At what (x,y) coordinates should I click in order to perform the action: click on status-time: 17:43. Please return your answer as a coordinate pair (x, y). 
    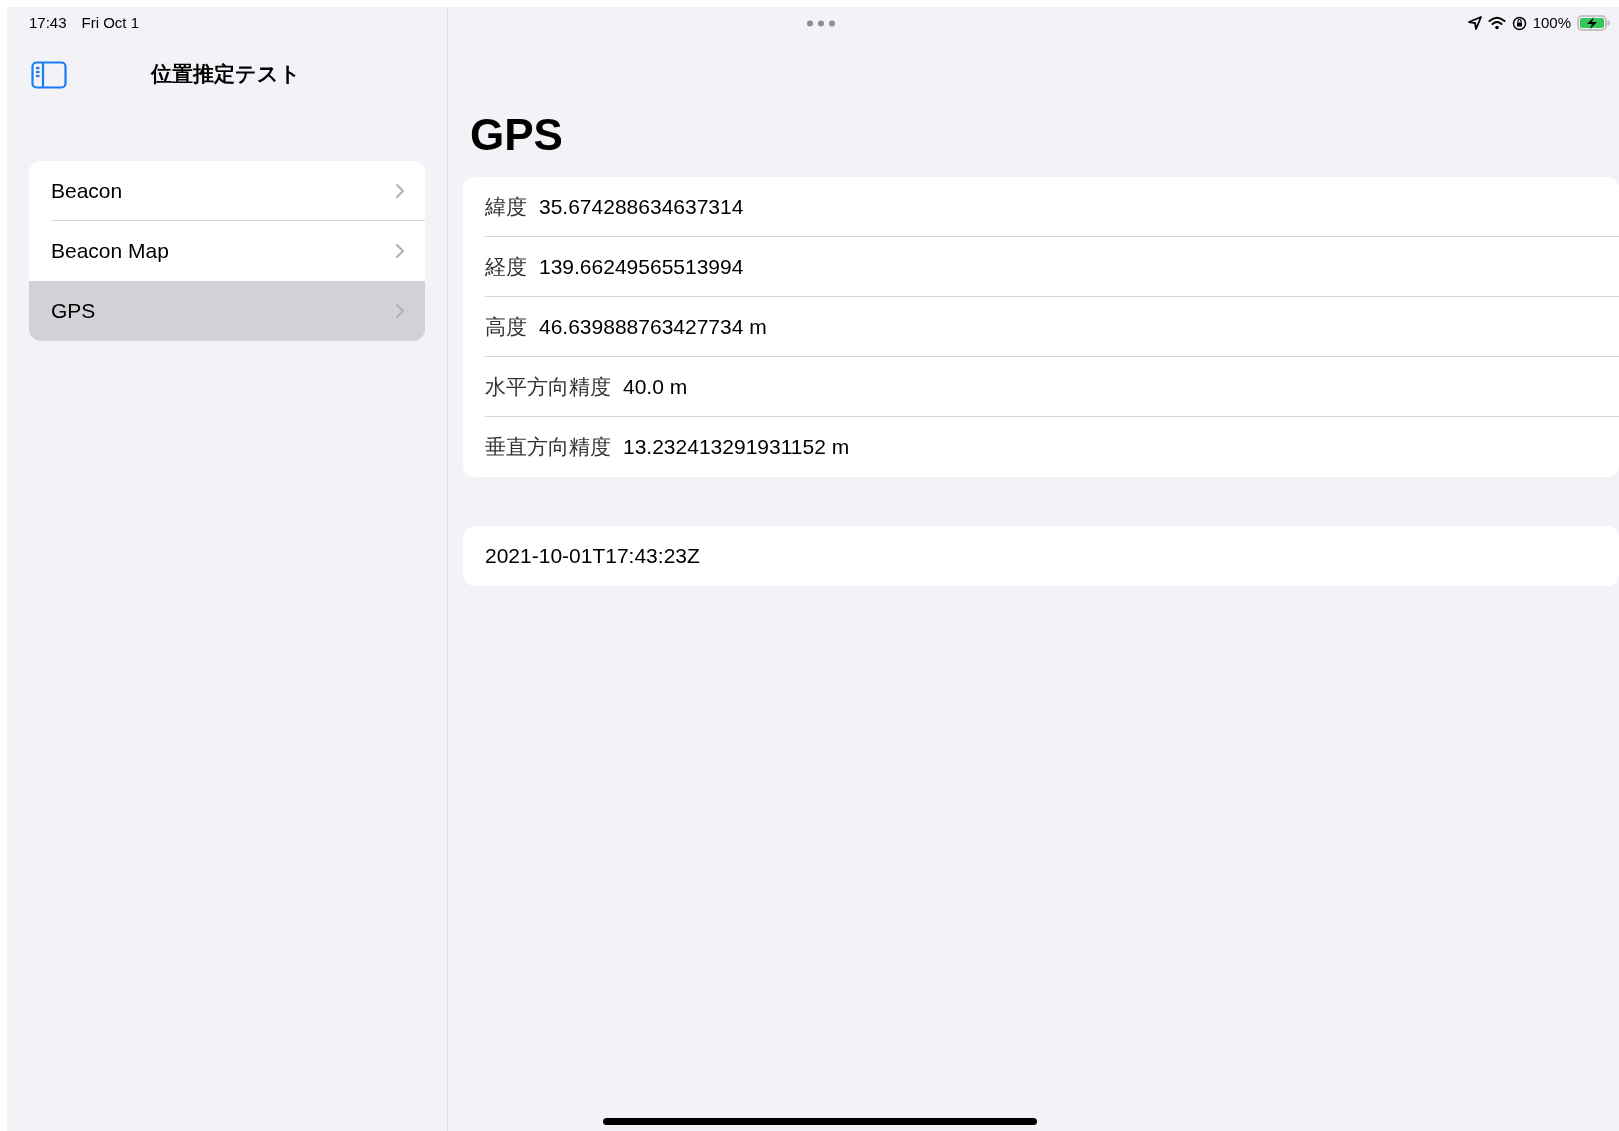
    Looking at the image, I should click on (48, 22).